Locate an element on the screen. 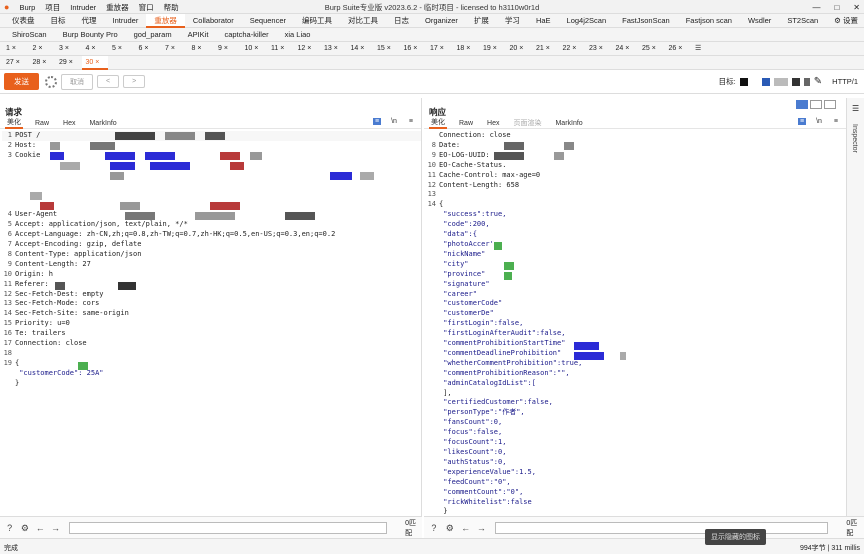 The width and height of the screenshot is (864, 554). tool-tab-fastjson-scan: Fastjson scan is located at coordinates (709, 21).